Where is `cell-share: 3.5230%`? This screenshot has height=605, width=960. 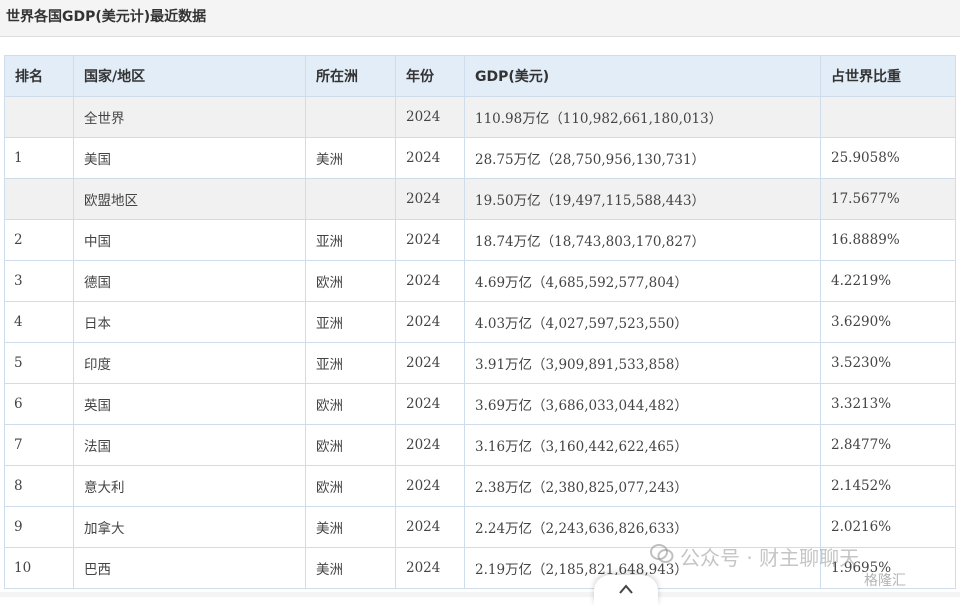 cell-share: 3.5230% is located at coordinates (888, 363).